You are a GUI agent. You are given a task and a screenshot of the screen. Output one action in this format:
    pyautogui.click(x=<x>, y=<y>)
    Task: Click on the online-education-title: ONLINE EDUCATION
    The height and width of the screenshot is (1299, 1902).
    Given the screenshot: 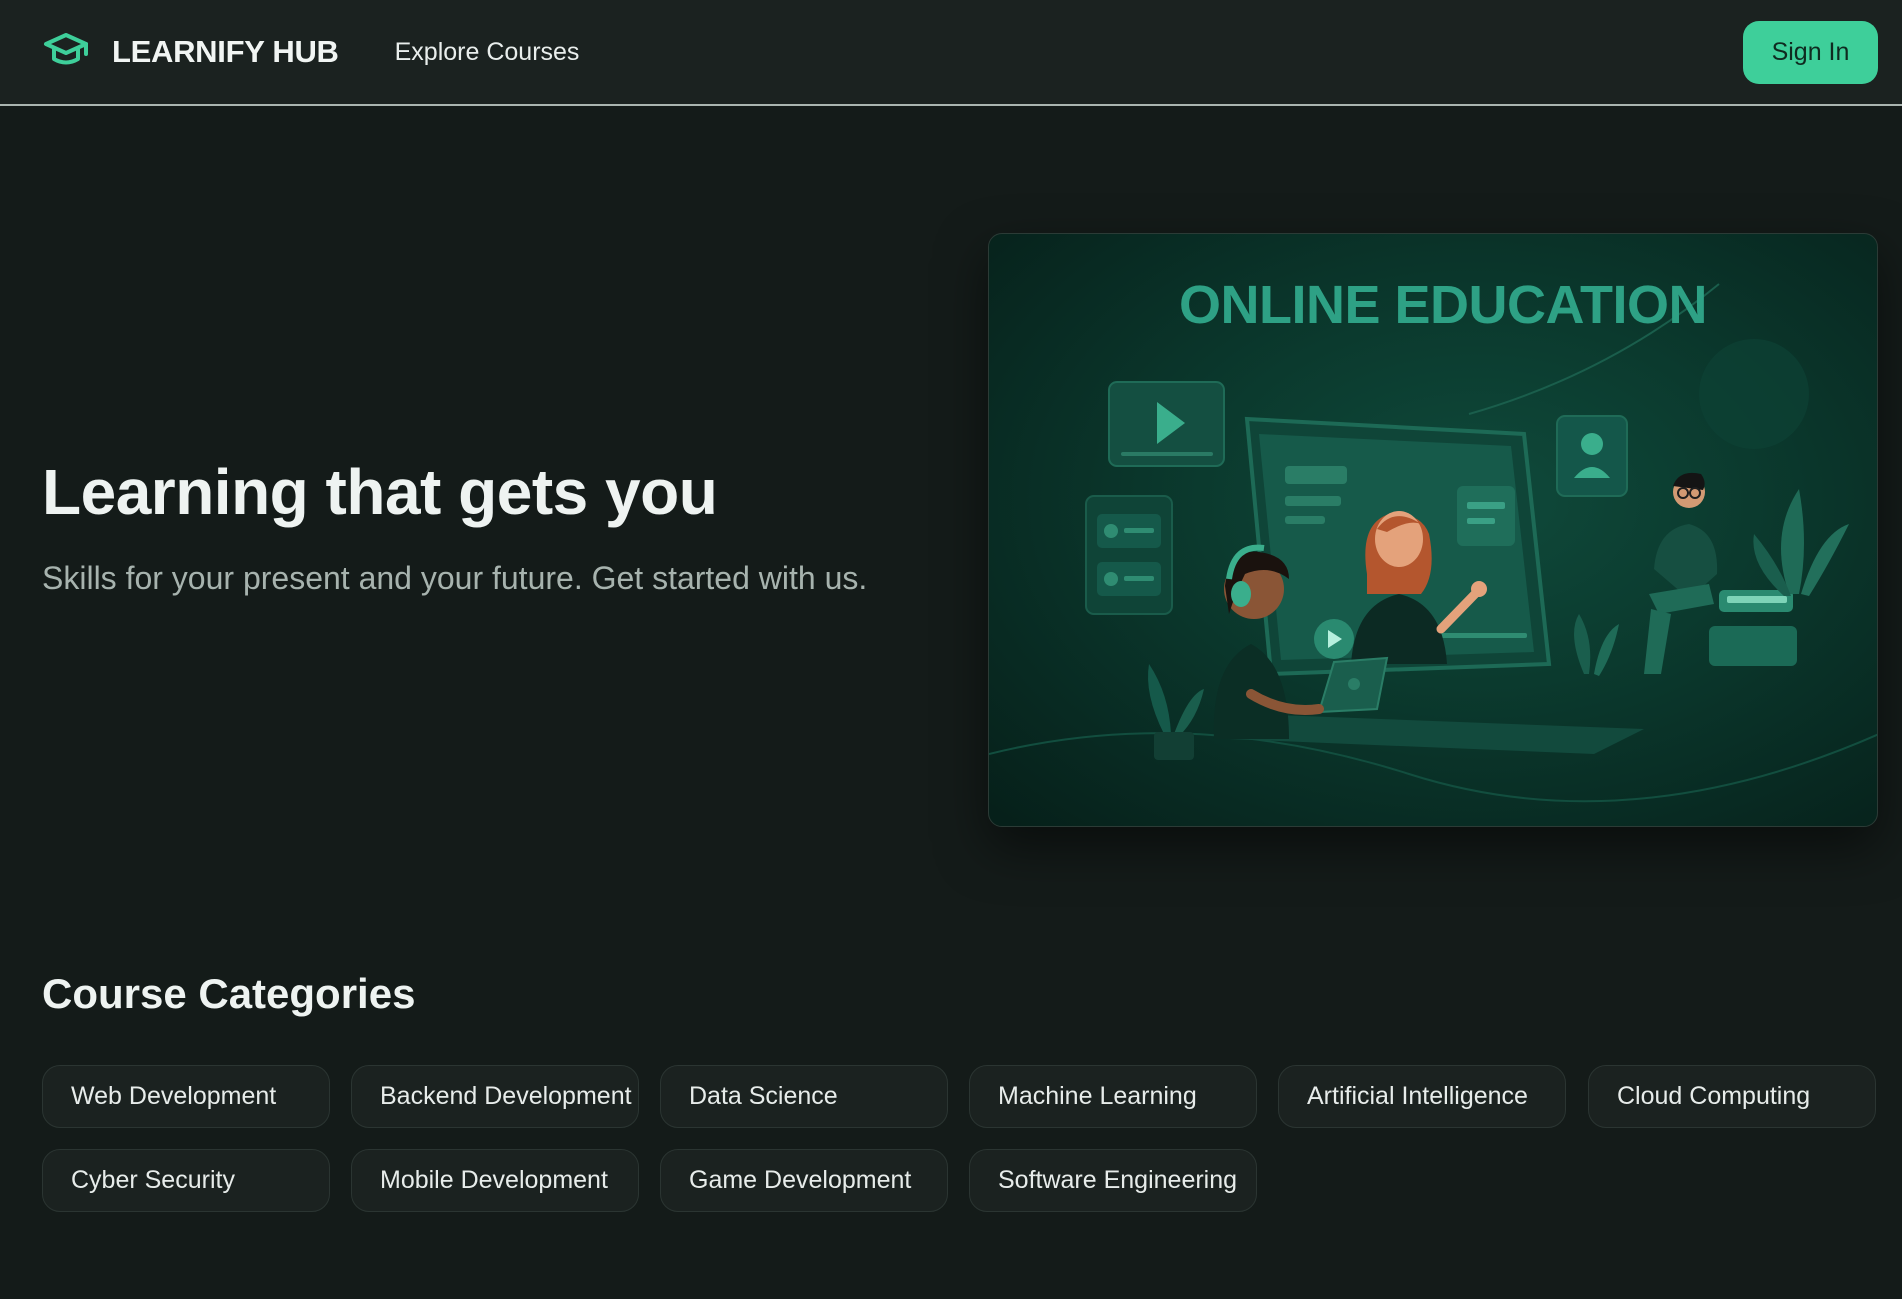 What is the action you would take?
    pyautogui.click(x=1443, y=305)
    